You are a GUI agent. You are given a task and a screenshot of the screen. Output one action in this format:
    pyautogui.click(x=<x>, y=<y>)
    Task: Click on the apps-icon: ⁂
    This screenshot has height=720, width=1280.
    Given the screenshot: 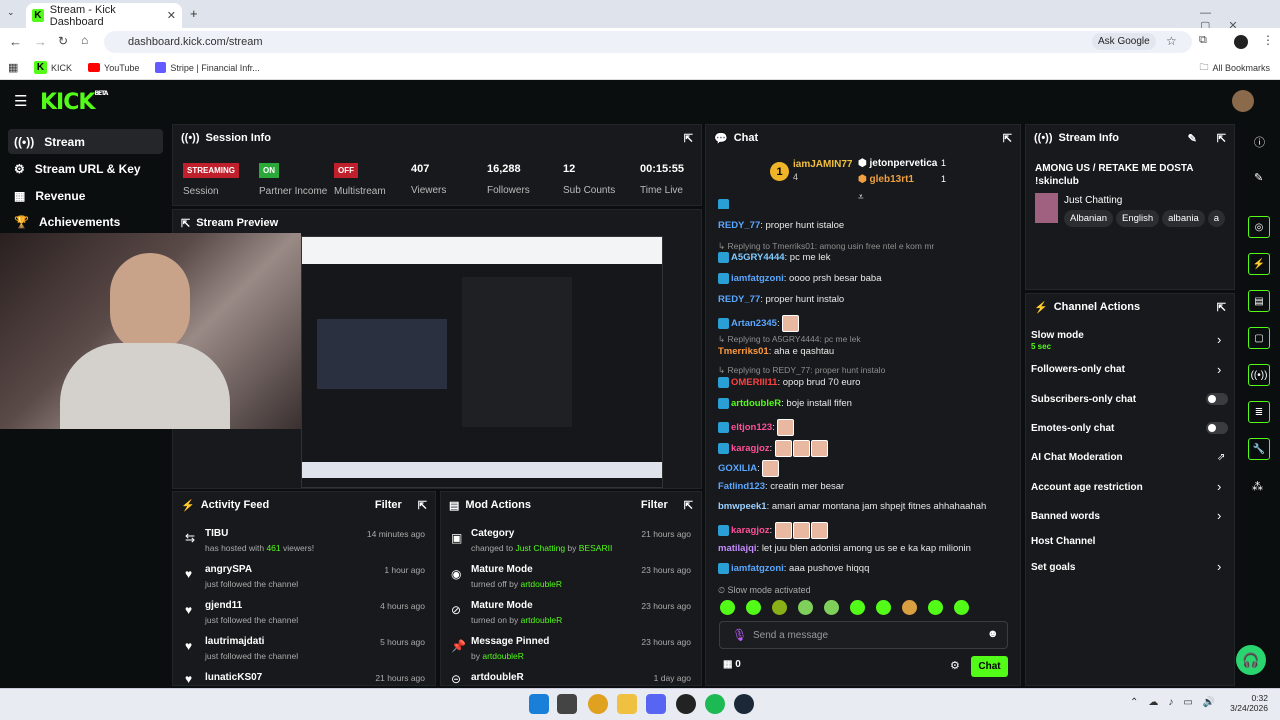 What is the action you would take?
    pyautogui.click(x=1257, y=486)
    